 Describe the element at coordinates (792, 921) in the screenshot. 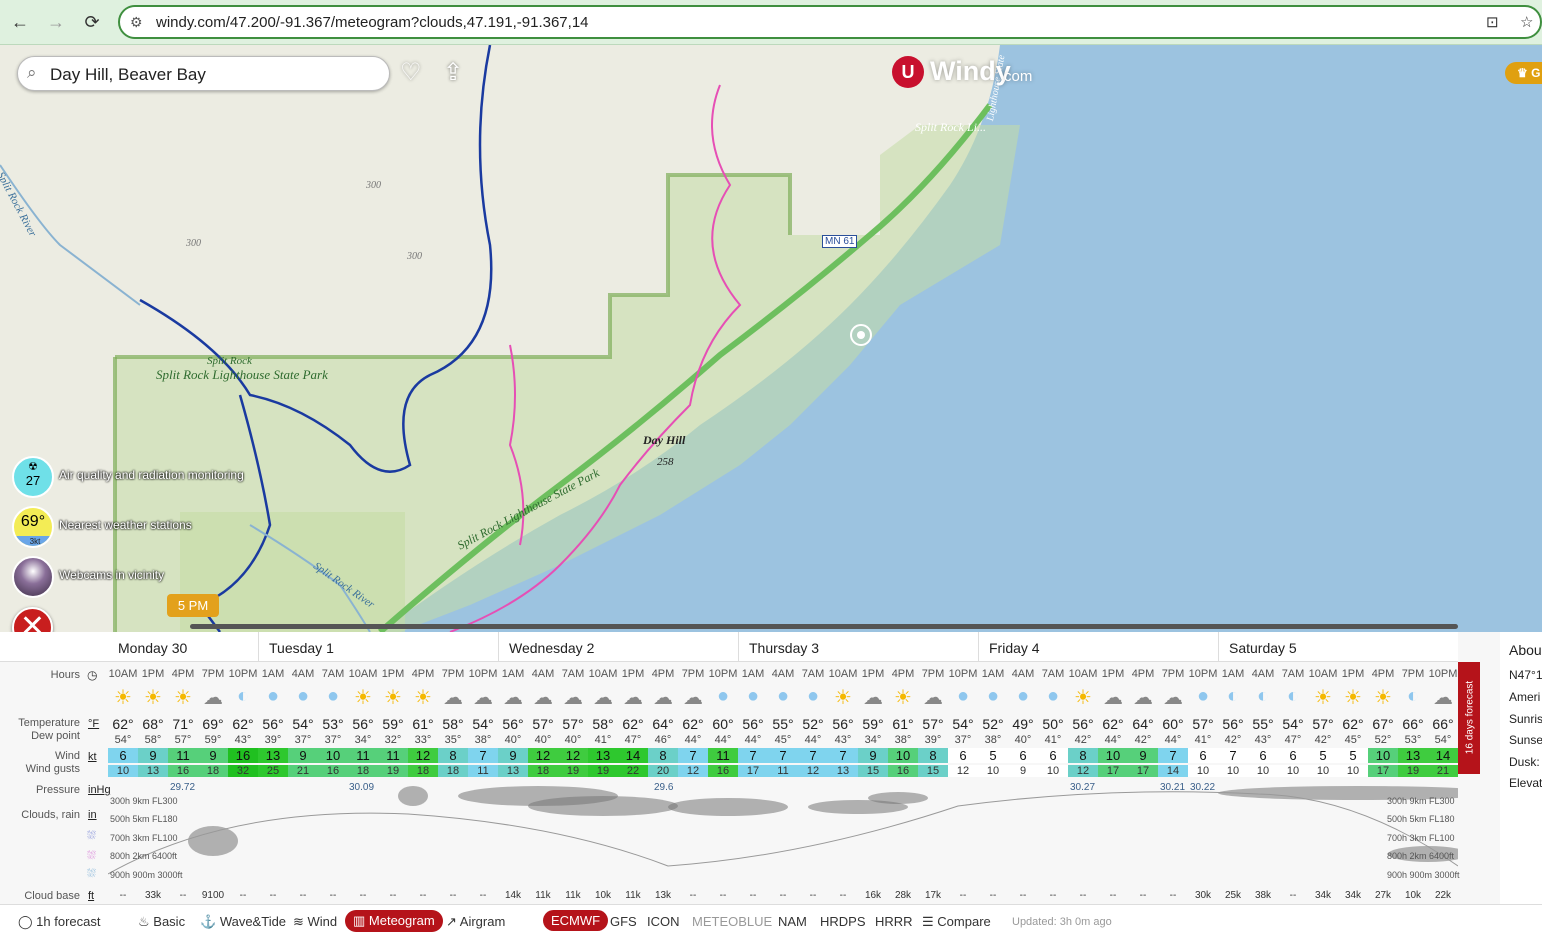

I see `model-nam: NAM` at that location.